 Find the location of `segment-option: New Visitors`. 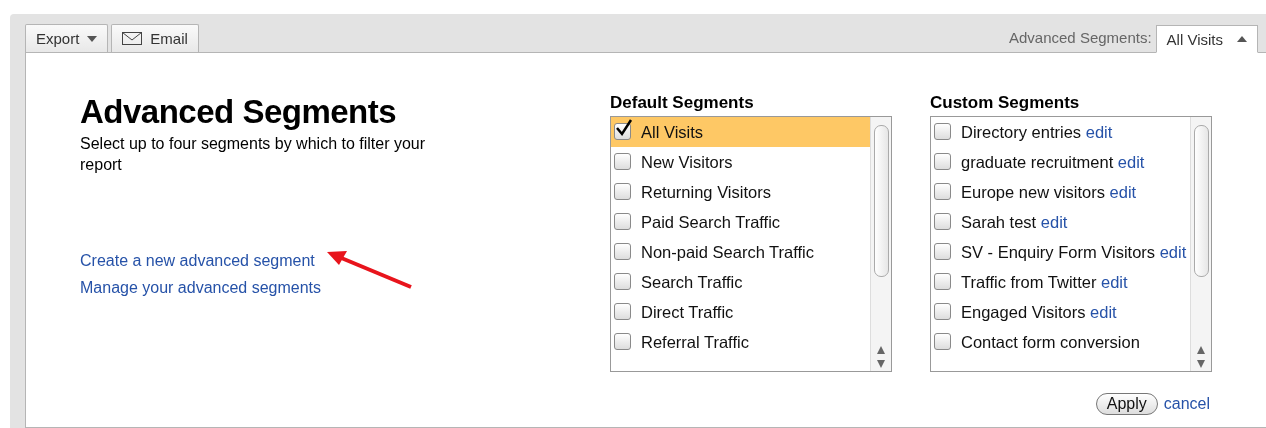

segment-option: New Visitors is located at coordinates (740, 162).